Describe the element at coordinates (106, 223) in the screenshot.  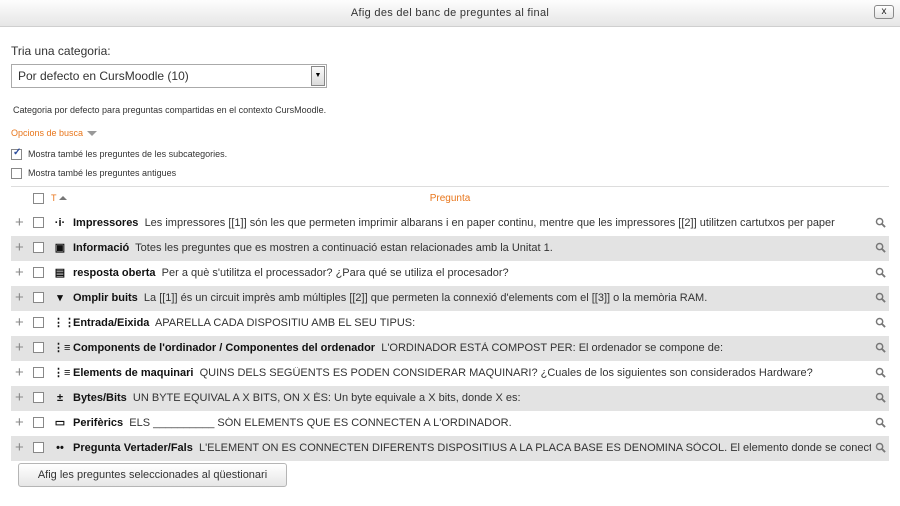
I see `question-name: Impressores` at that location.